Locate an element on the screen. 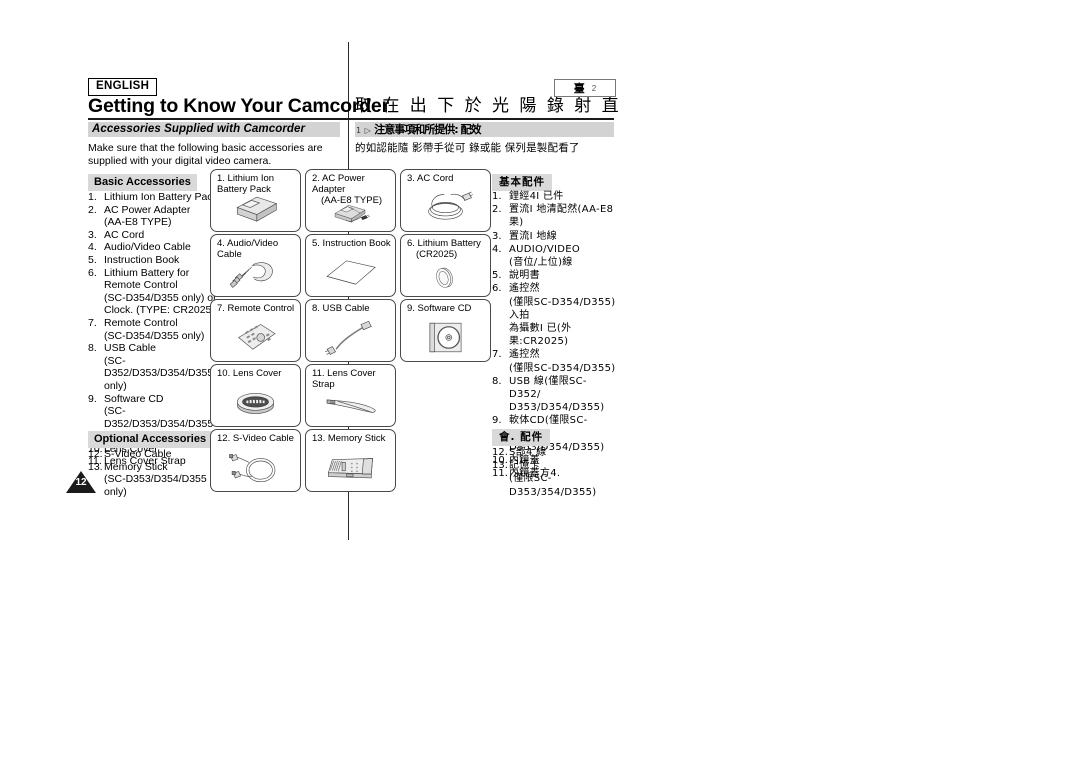  list-item: 8. USB Cable is located at coordinates (155, 348).